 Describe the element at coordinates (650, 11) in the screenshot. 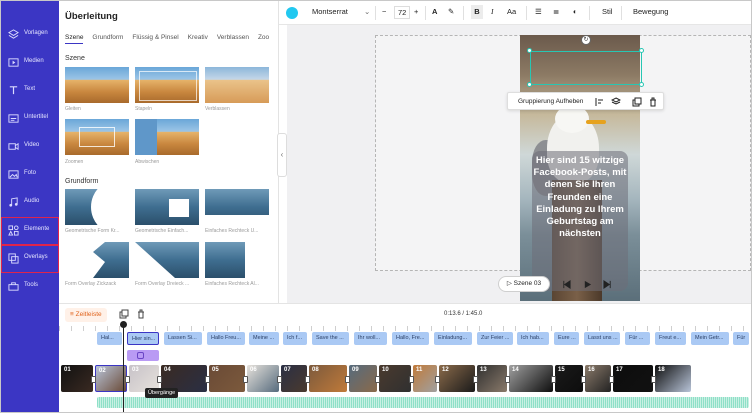

I see `motion-button: Bewegung` at that location.